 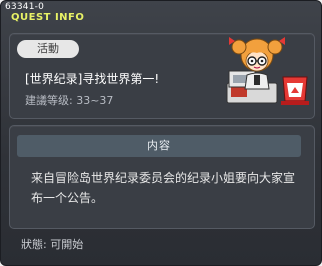 What do you see at coordinates (25, 7) in the screenshot?
I see `quest-id: 63341-0` at bounding box center [25, 7].